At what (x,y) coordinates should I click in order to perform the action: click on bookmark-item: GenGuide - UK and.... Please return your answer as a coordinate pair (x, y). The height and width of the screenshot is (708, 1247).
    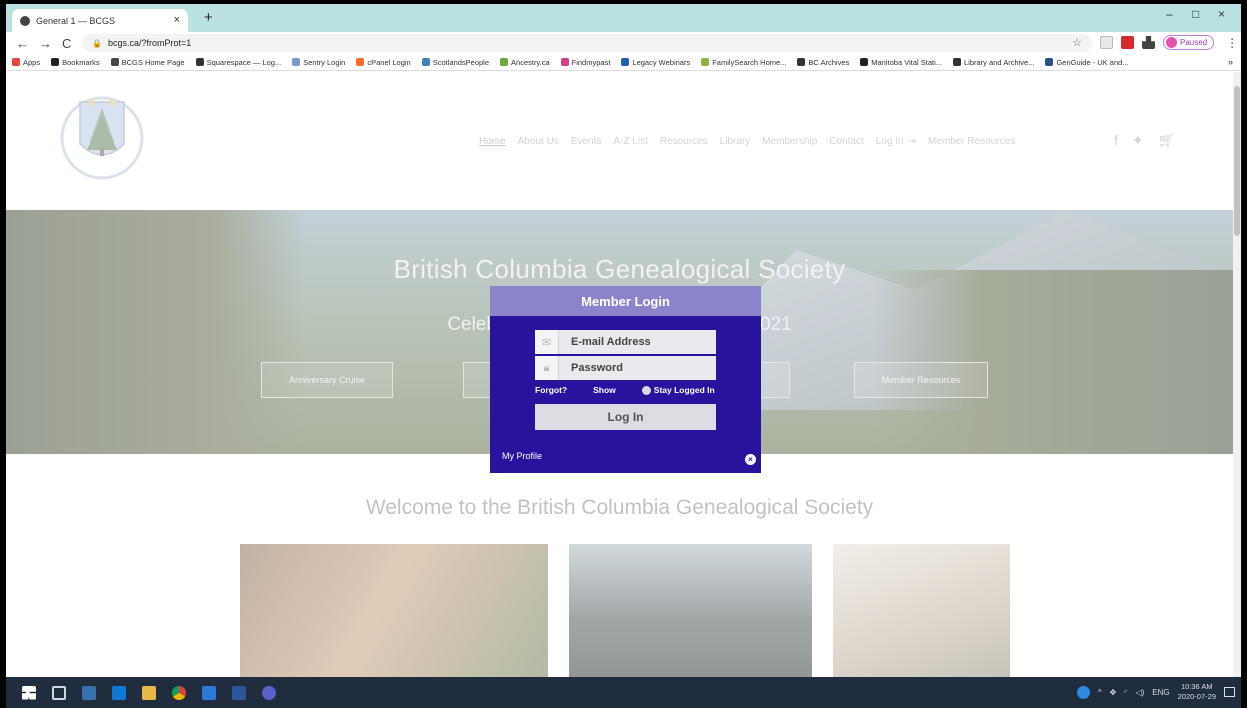
    Looking at the image, I should click on (1087, 62).